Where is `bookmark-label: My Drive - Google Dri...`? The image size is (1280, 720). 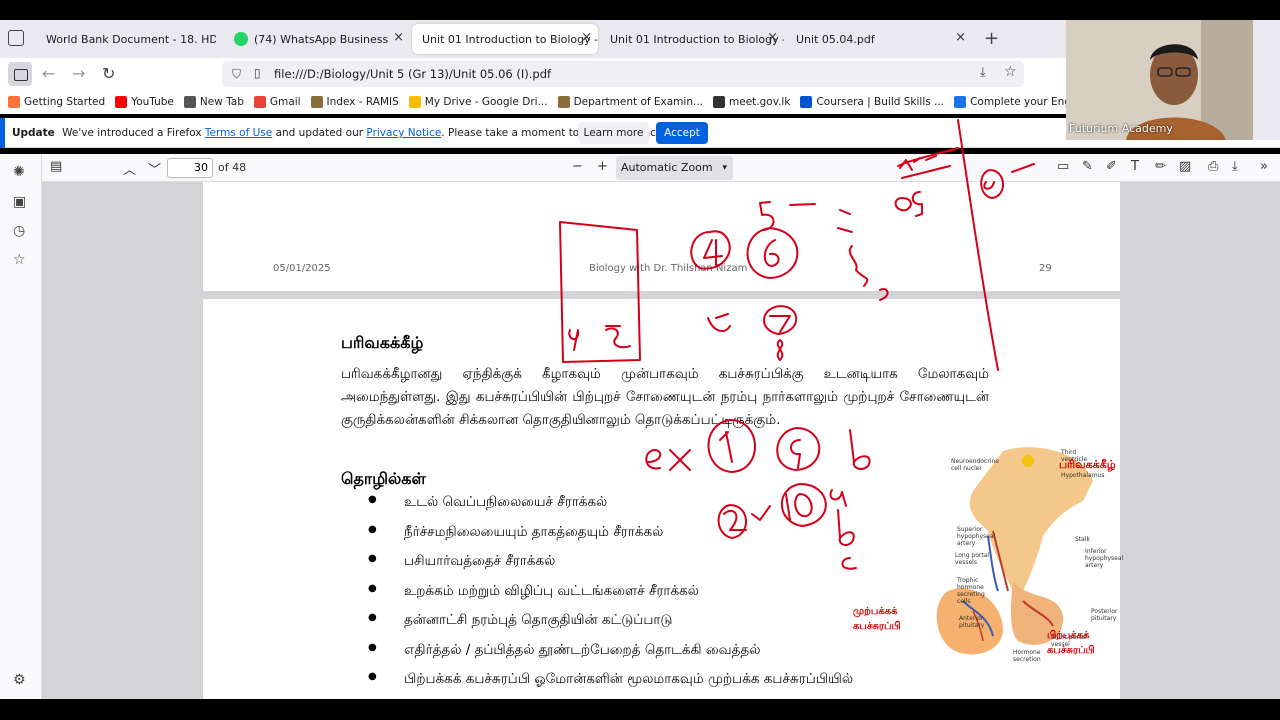 bookmark-label: My Drive - Google Dri... is located at coordinates (486, 102).